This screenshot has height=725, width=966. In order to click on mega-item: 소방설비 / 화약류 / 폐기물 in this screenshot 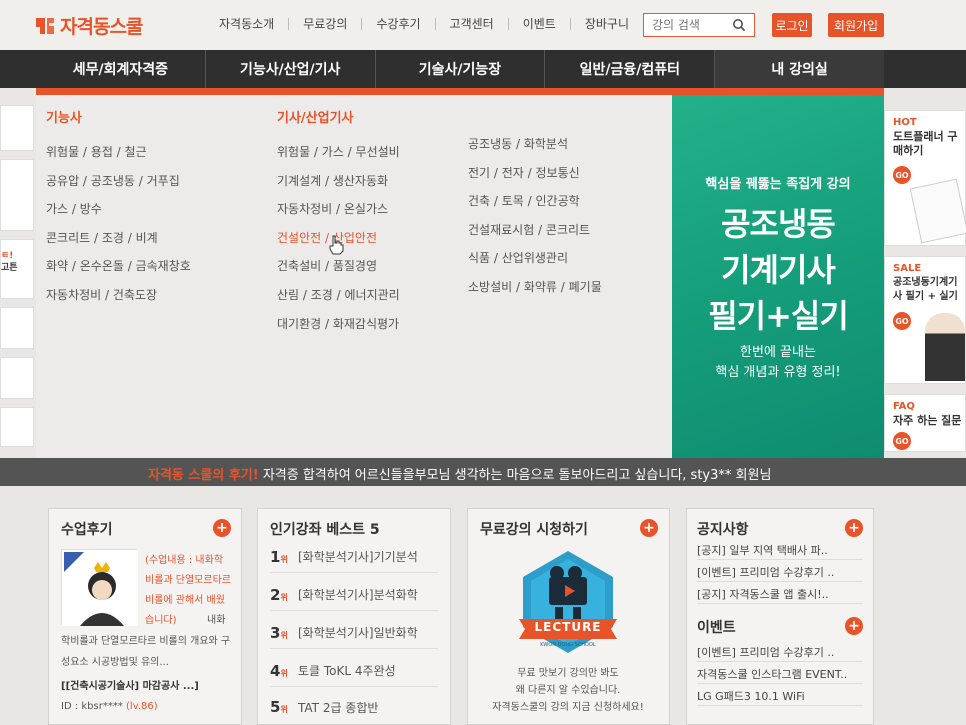, I will do `click(535, 287)`.